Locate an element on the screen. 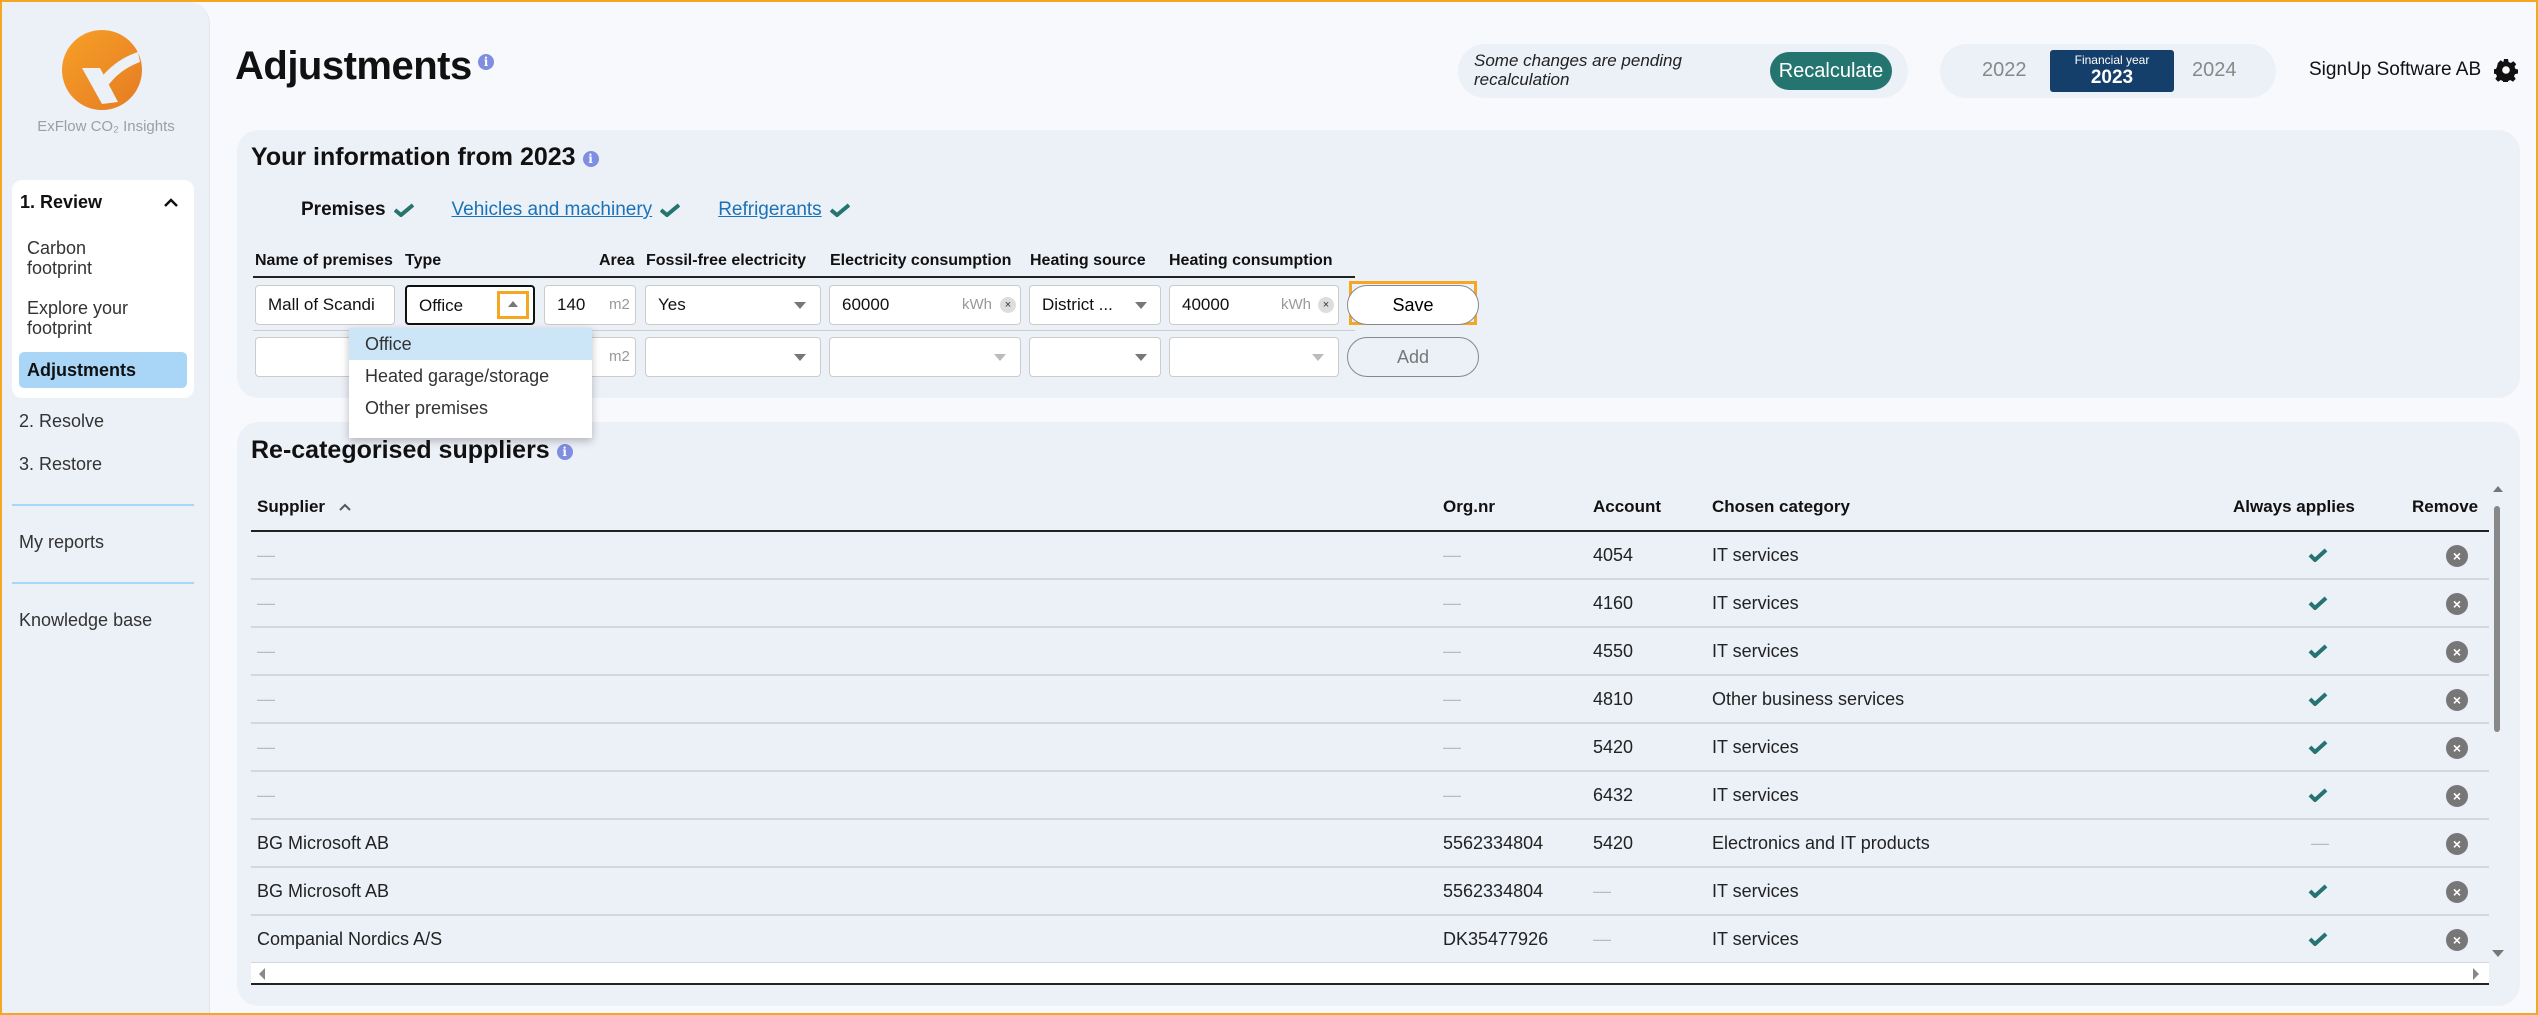 The width and height of the screenshot is (2538, 1015). cell-org-nr: — is located at coordinates (1452, 555).